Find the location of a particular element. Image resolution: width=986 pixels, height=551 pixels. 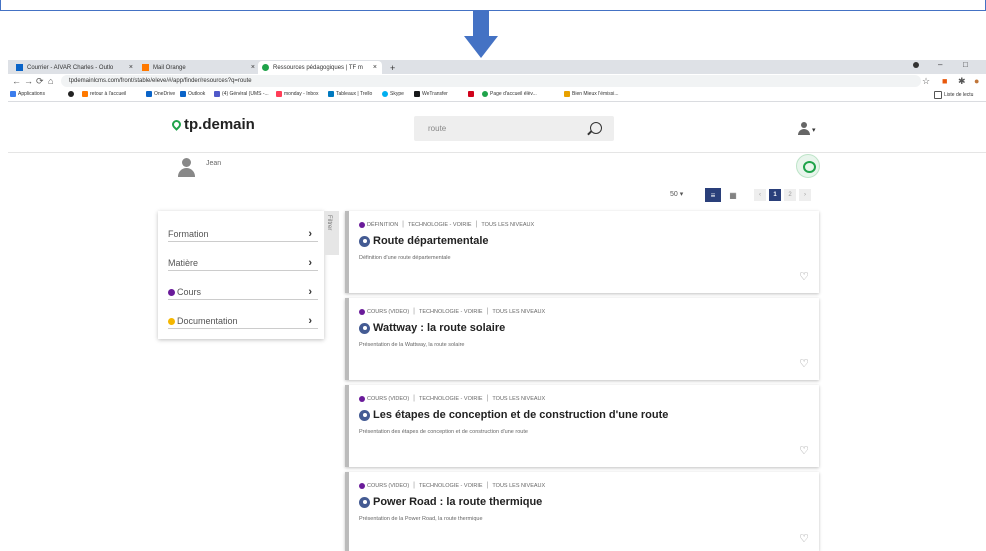

app-header: tp.demain route ▾ is located at coordinates (497, 127).